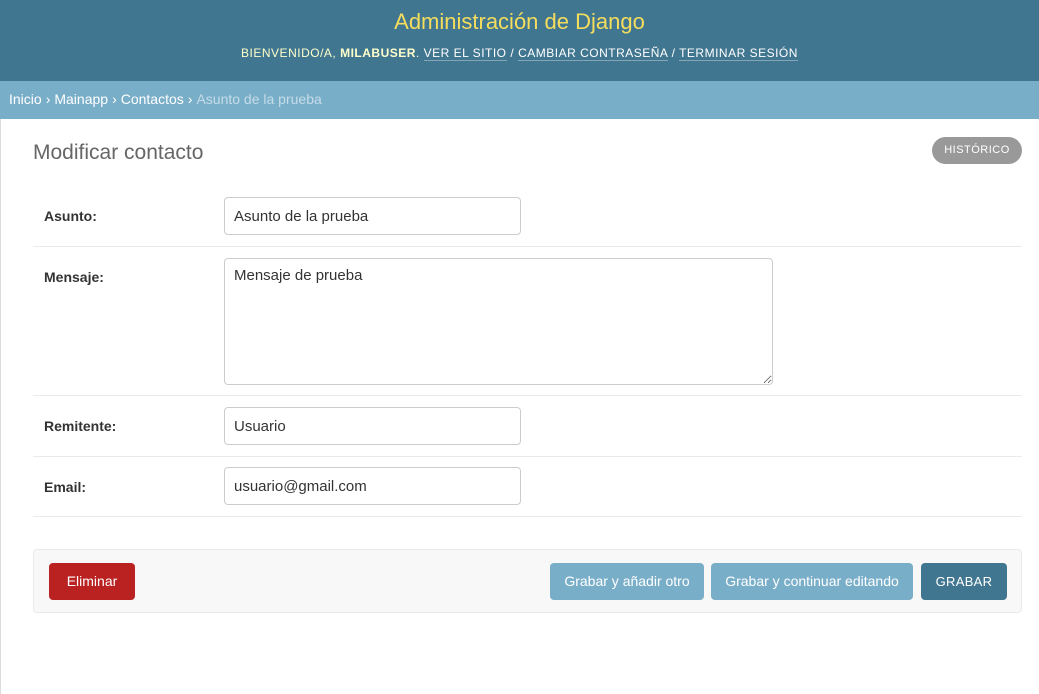 The image size is (1039, 694). Describe the element at coordinates (65, 487) in the screenshot. I see `email-label: Email:` at that location.